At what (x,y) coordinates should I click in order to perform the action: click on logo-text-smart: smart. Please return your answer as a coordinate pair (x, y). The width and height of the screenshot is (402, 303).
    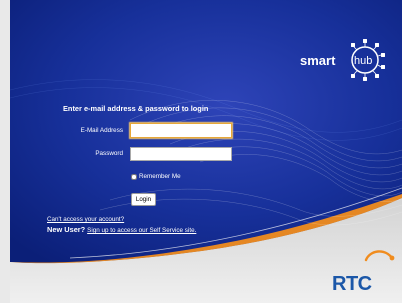
    Looking at the image, I should click on (318, 60).